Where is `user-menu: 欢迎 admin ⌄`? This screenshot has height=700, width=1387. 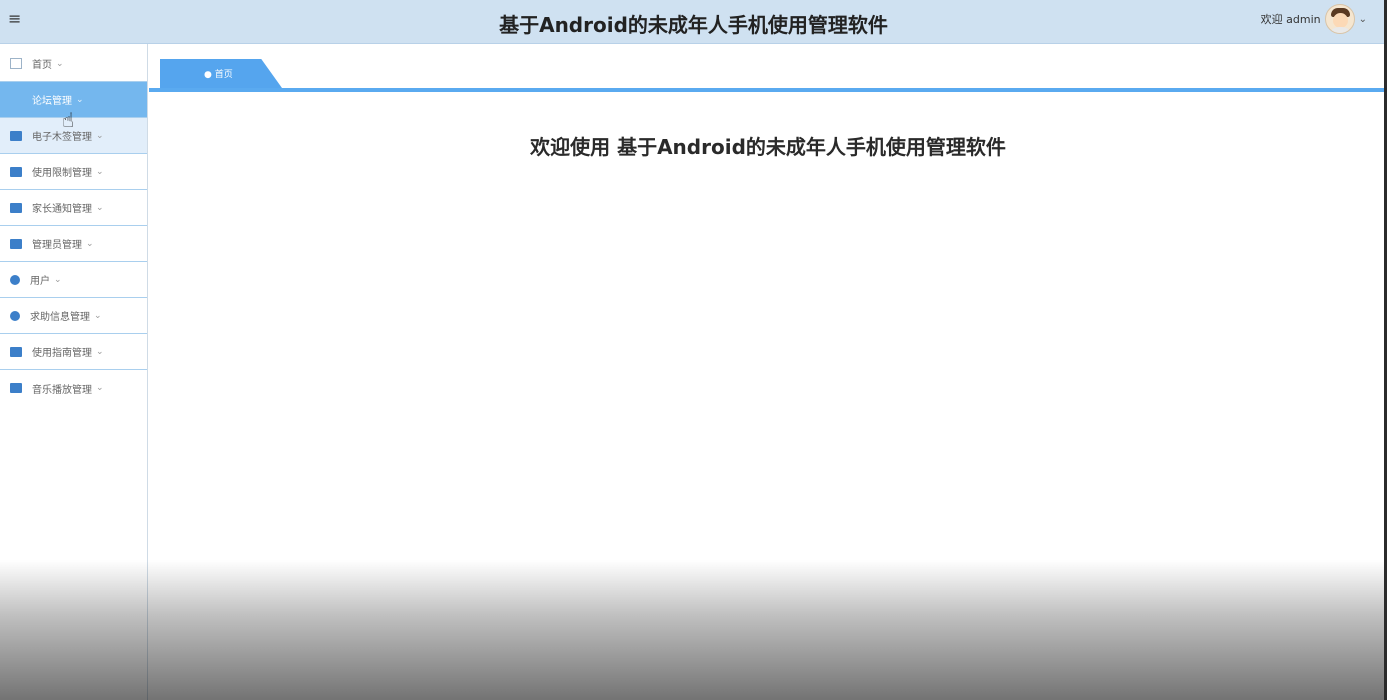 user-menu: 欢迎 admin ⌄ is located at coordinates (1314, 19).